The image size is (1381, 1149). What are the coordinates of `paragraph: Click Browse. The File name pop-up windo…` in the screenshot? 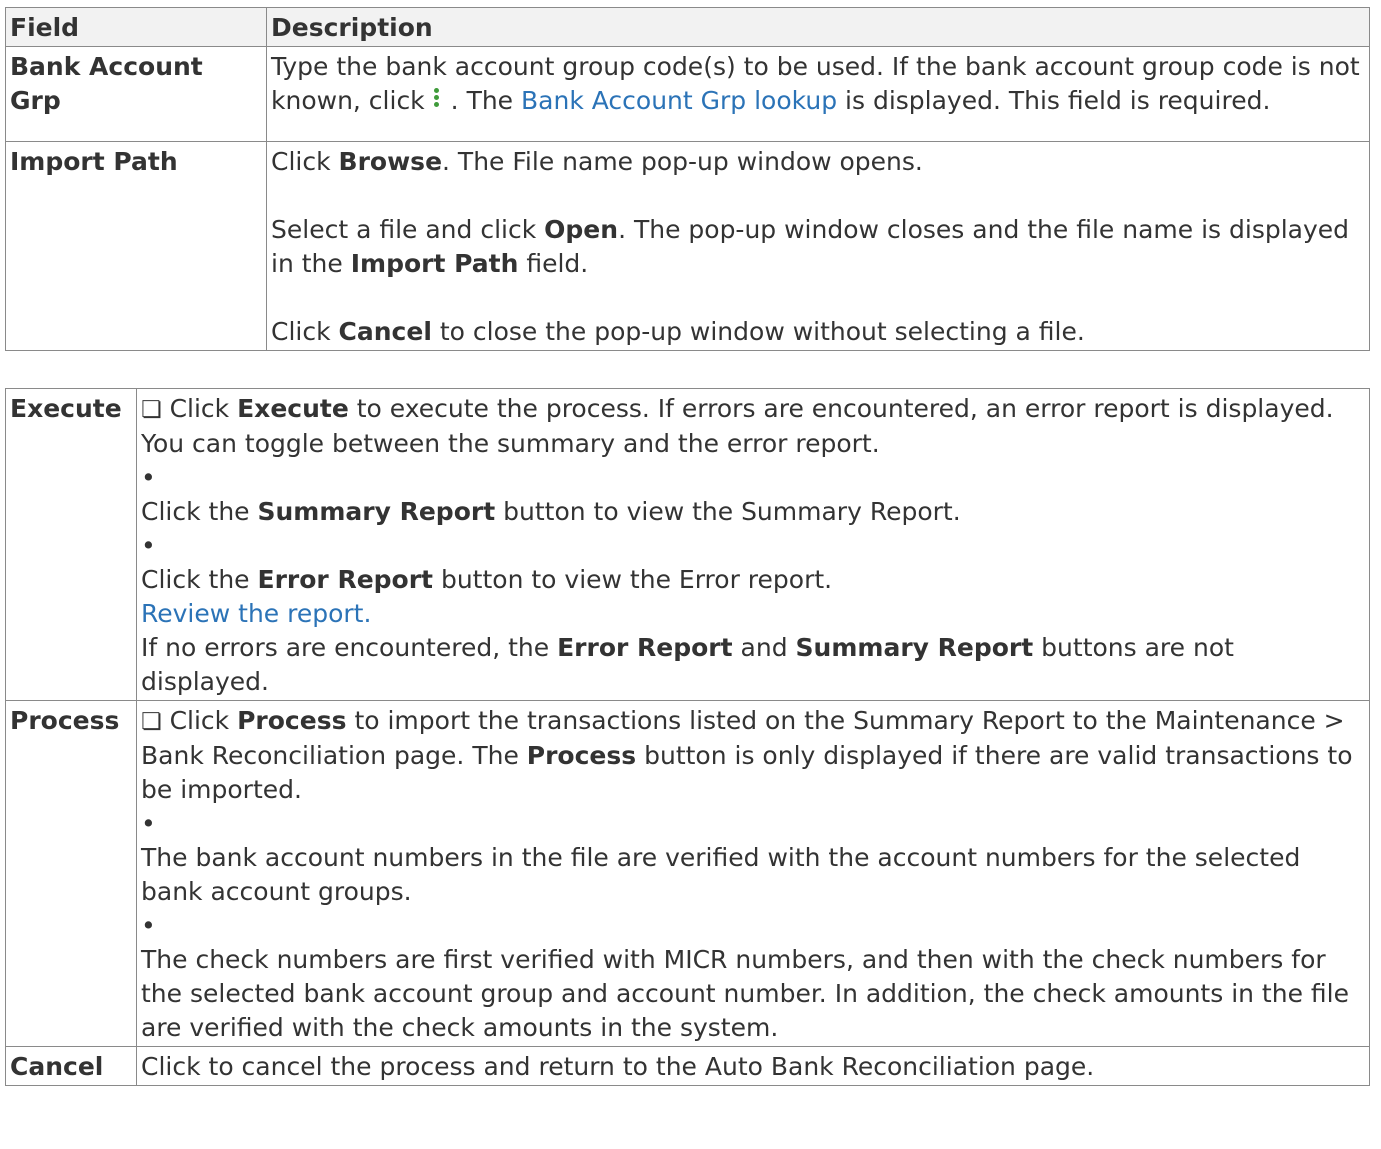 It's located at (597, 161).